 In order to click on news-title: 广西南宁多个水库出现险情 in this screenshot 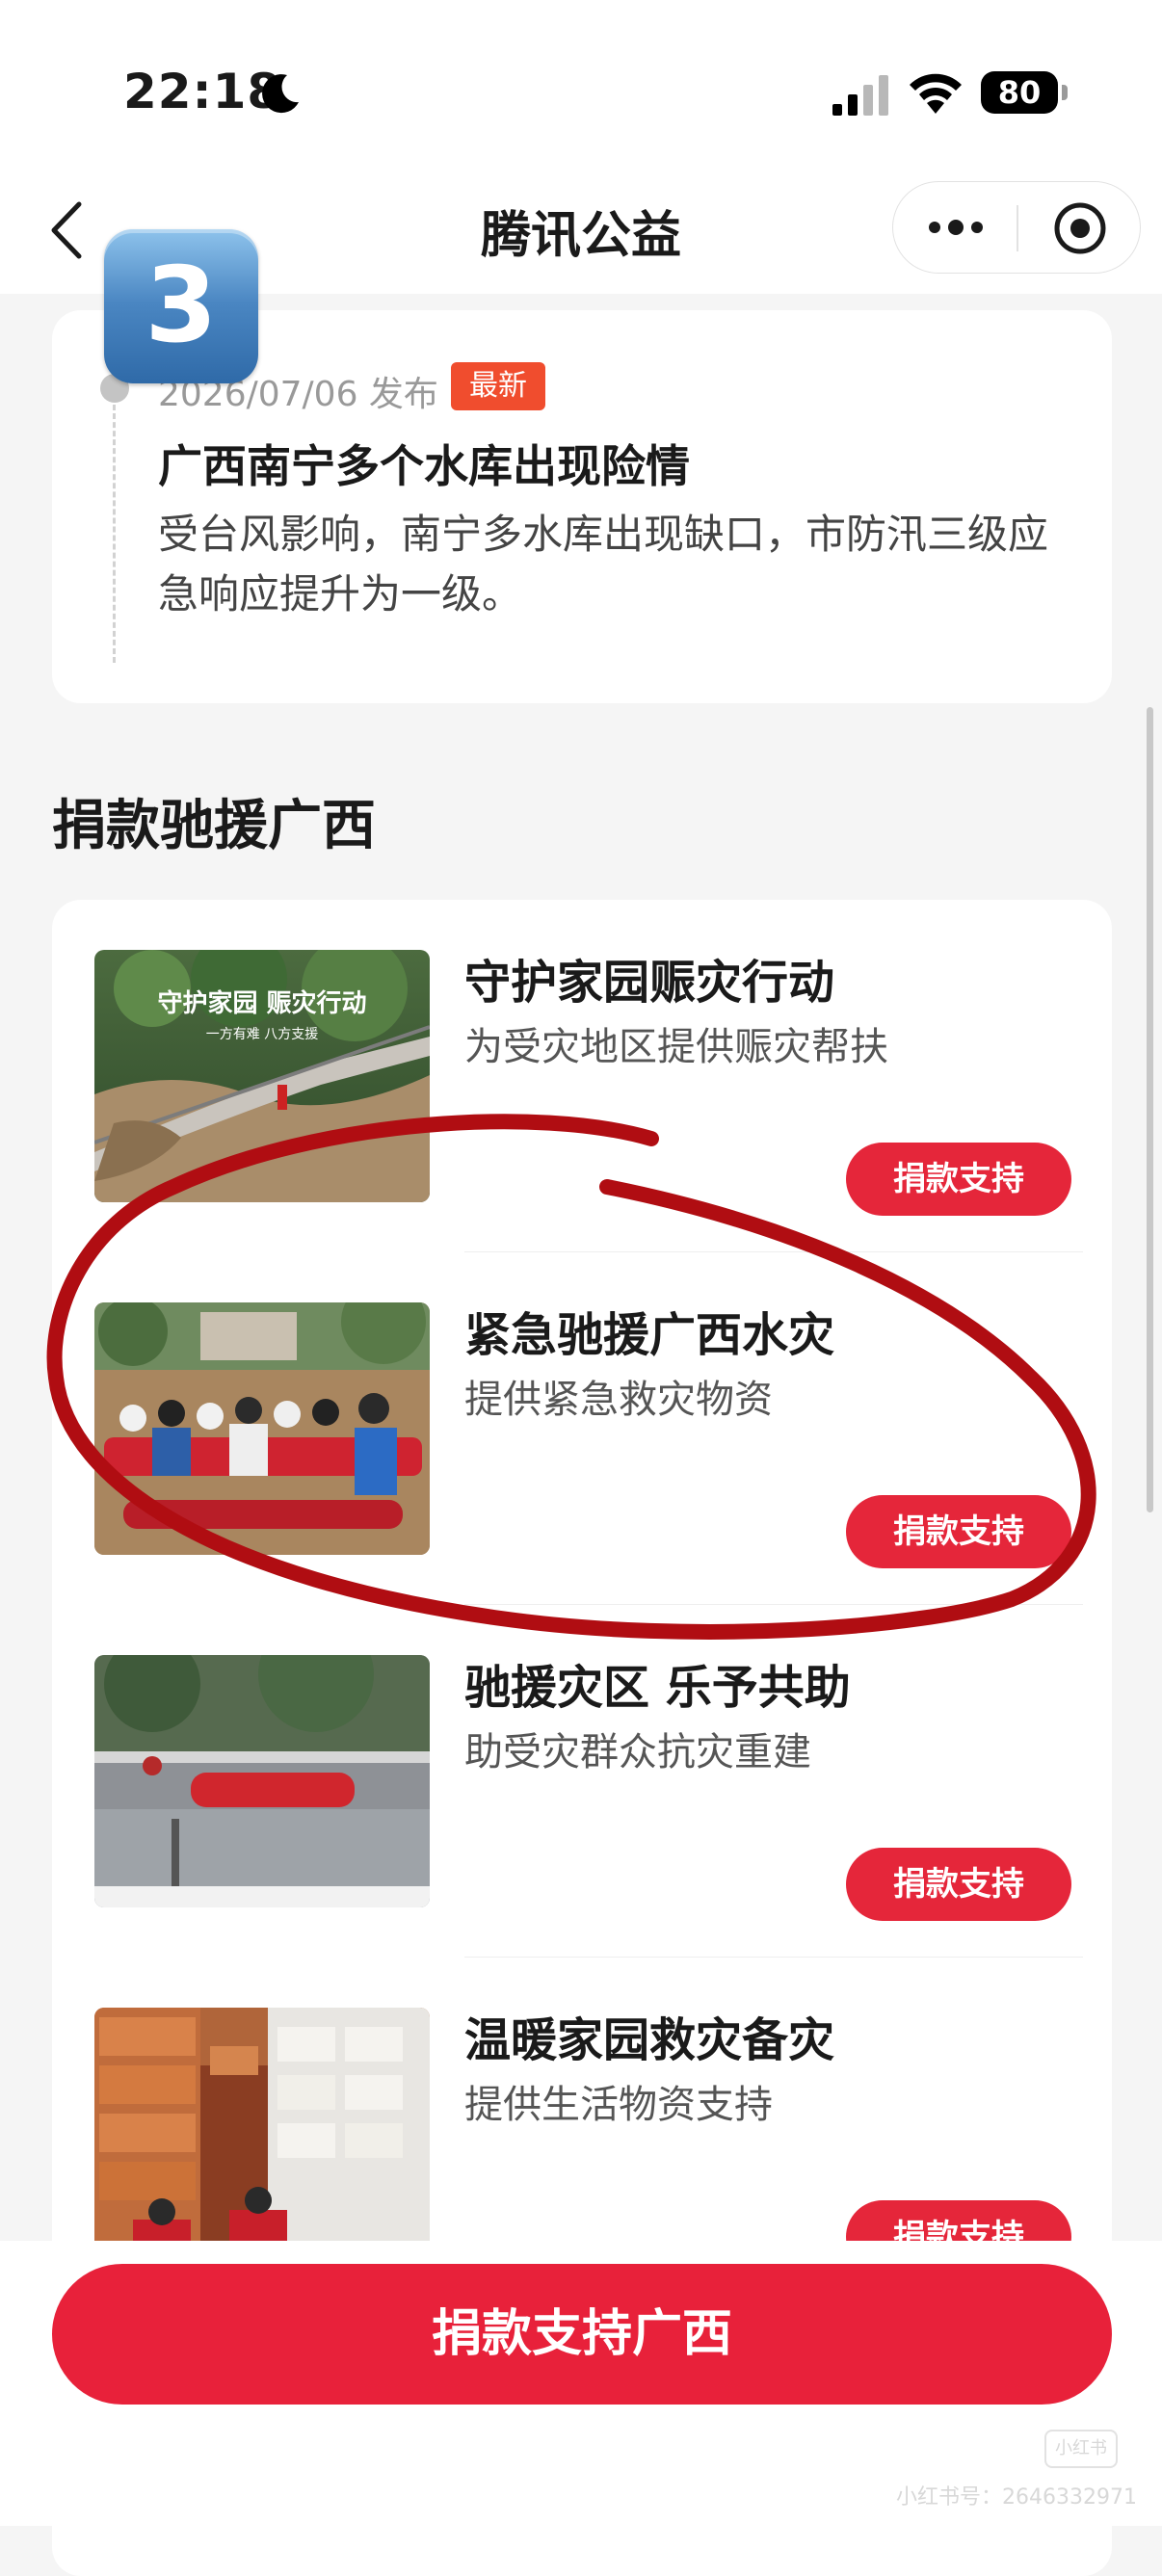, I will do `click(424, 466)`.